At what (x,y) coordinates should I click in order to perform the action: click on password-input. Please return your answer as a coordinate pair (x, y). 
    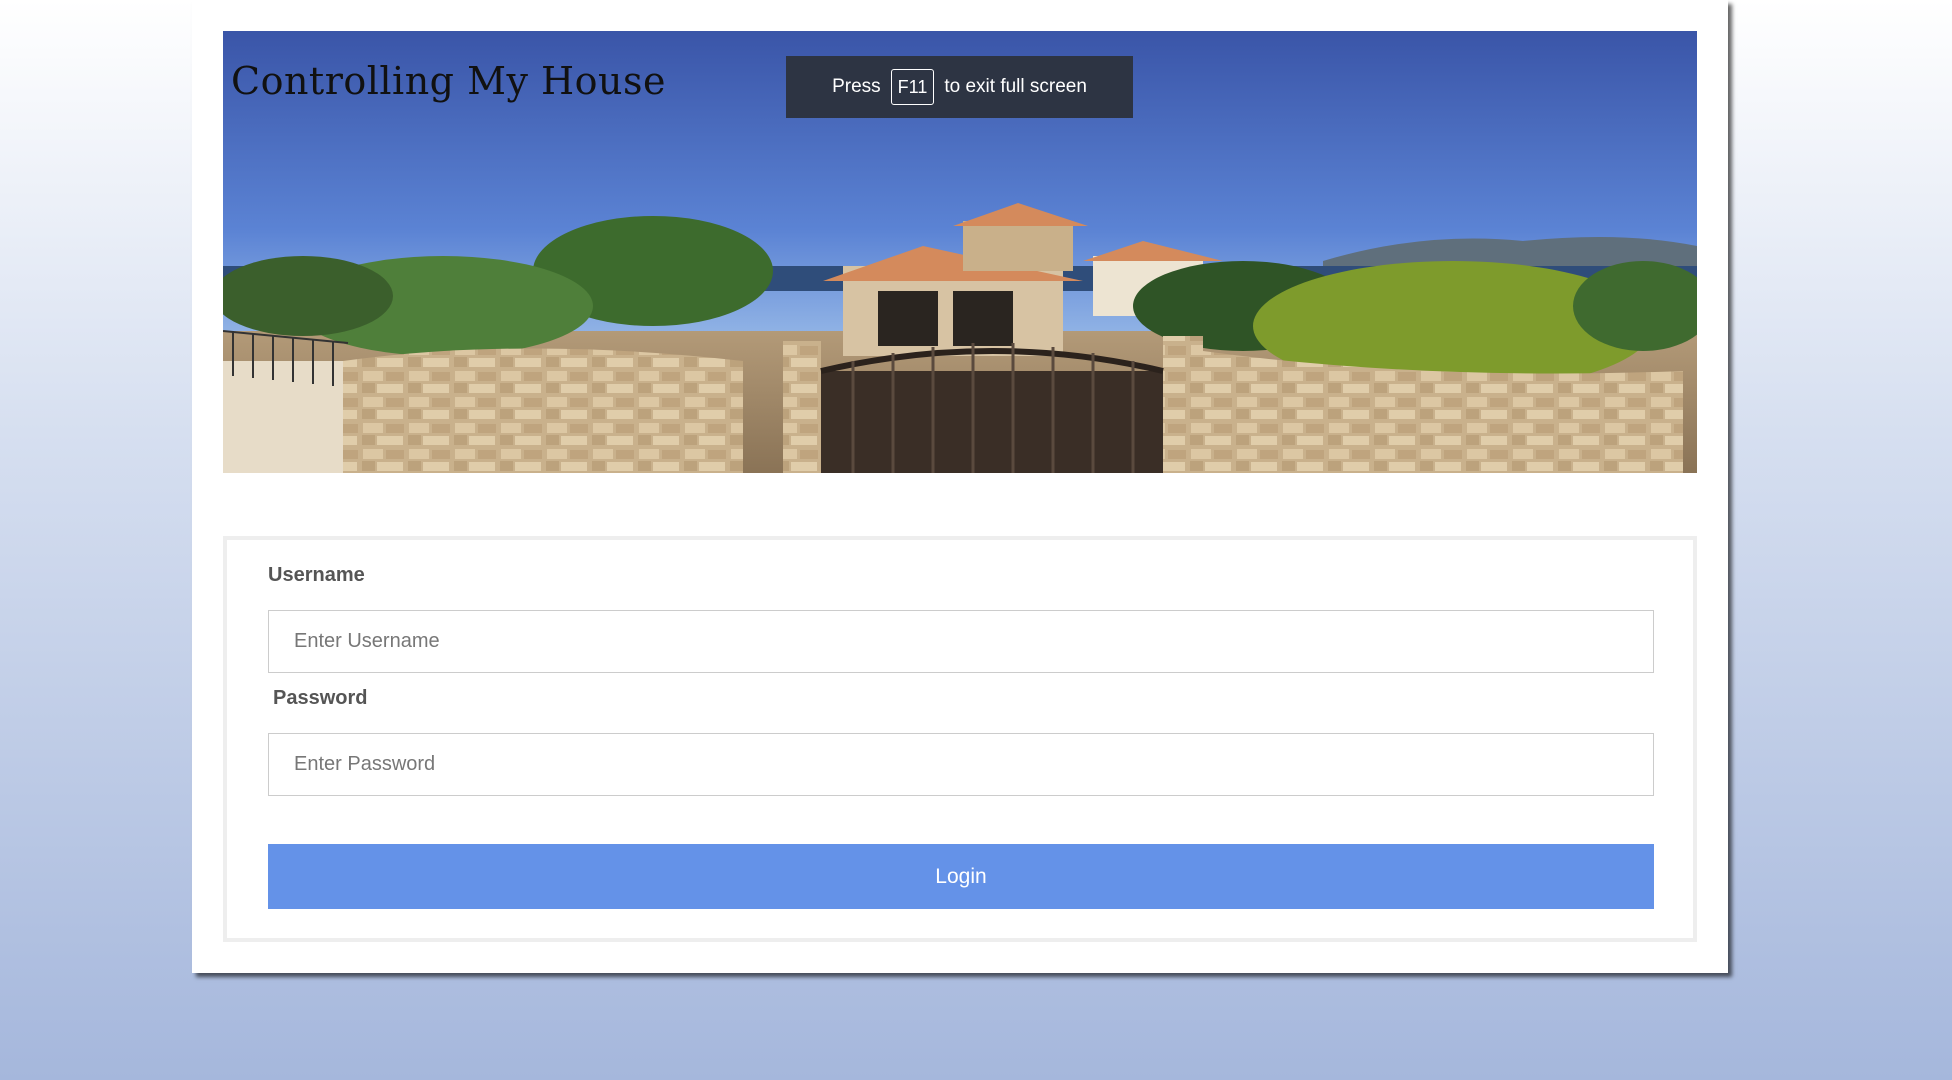
    Looking at the image, I should click on (961, 764).